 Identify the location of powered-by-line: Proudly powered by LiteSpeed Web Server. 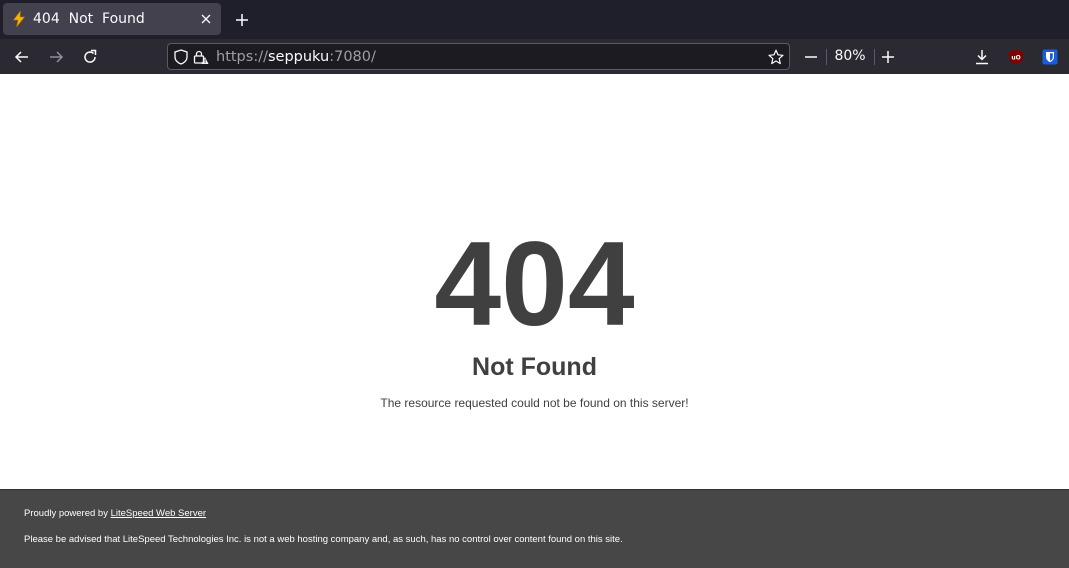
(115, 513).